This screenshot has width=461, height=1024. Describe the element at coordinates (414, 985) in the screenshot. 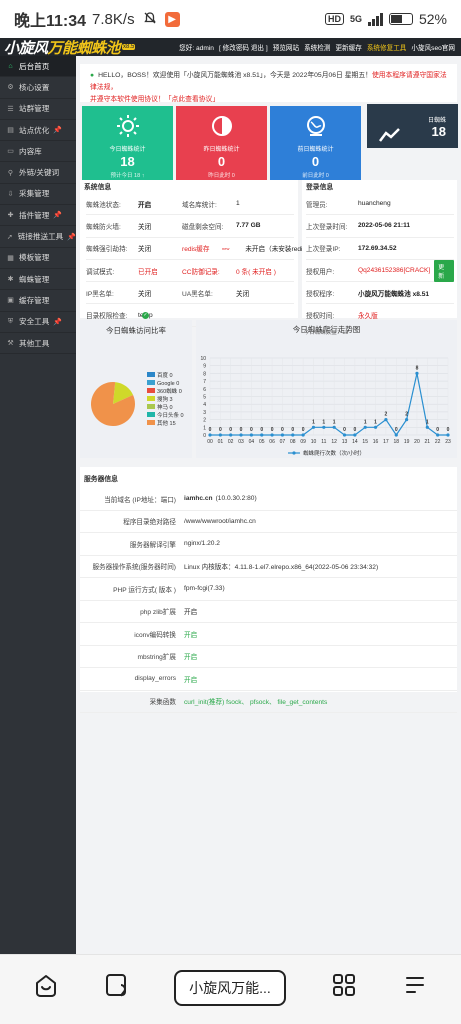

I see `menu-button` at that location.